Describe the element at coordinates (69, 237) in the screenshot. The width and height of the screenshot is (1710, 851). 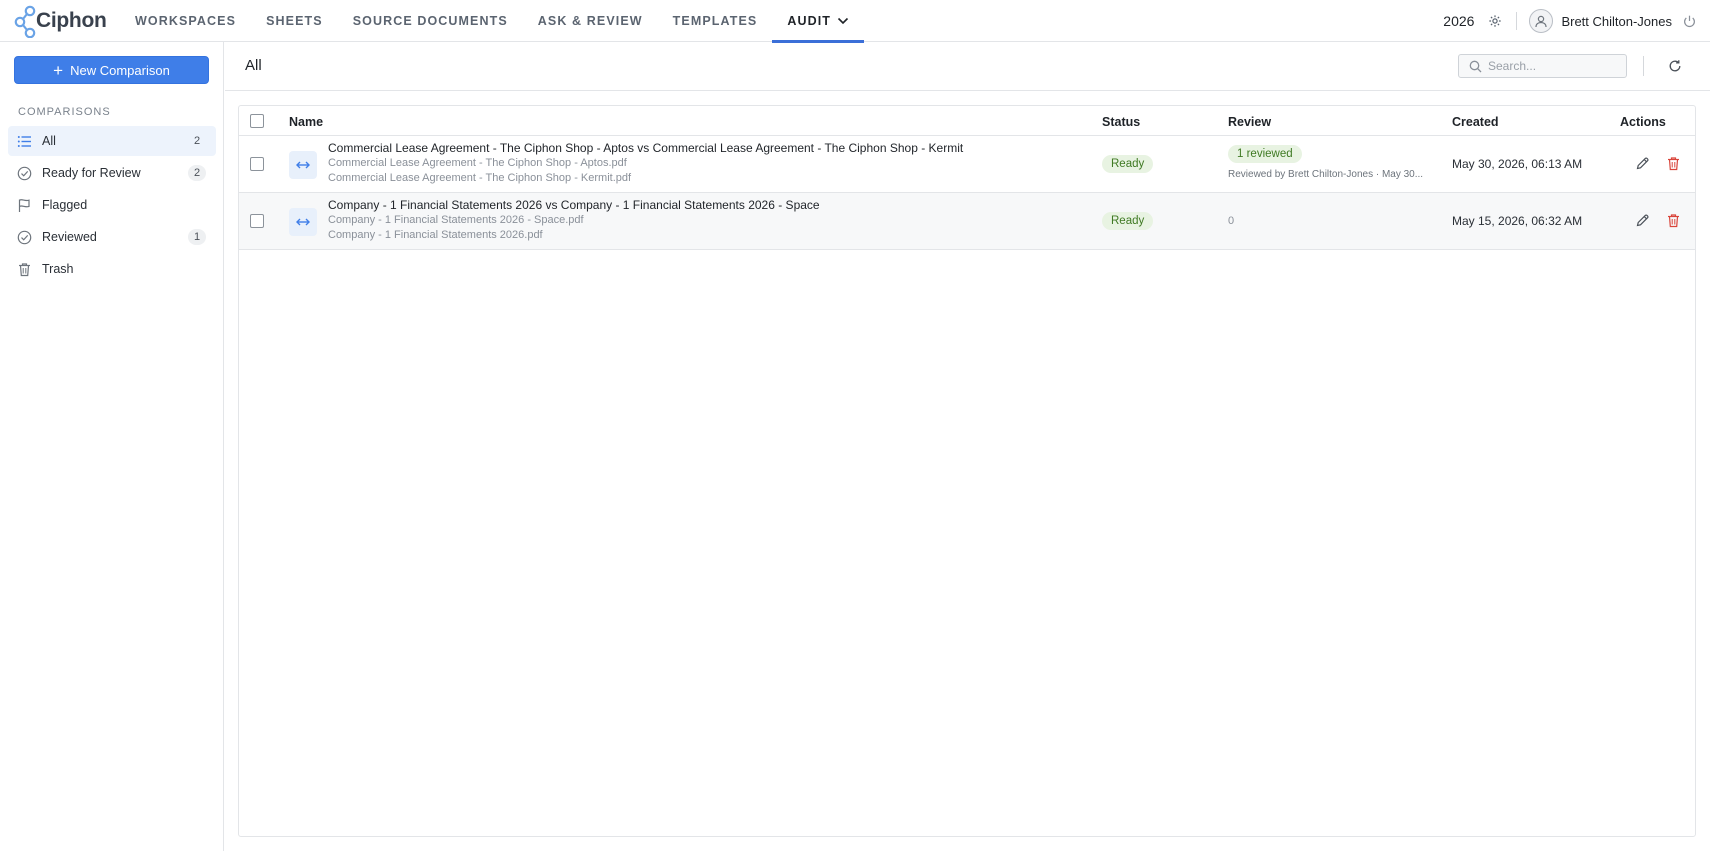
I see `sidebar-item-label: Reviewed` at that location.